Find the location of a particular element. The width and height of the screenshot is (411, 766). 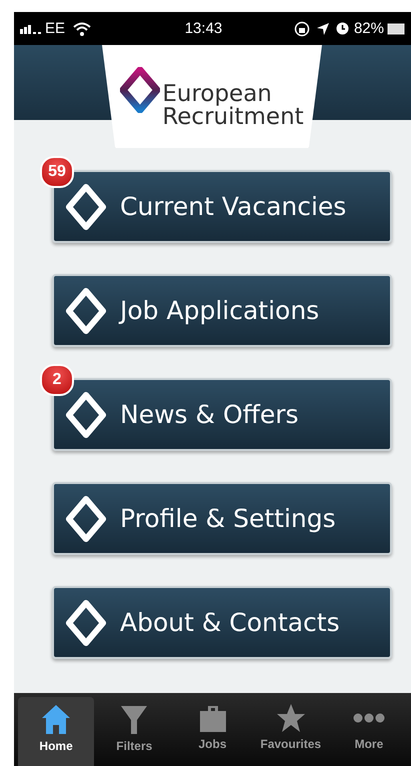

tab: Home is located at coordinates (56, 731).